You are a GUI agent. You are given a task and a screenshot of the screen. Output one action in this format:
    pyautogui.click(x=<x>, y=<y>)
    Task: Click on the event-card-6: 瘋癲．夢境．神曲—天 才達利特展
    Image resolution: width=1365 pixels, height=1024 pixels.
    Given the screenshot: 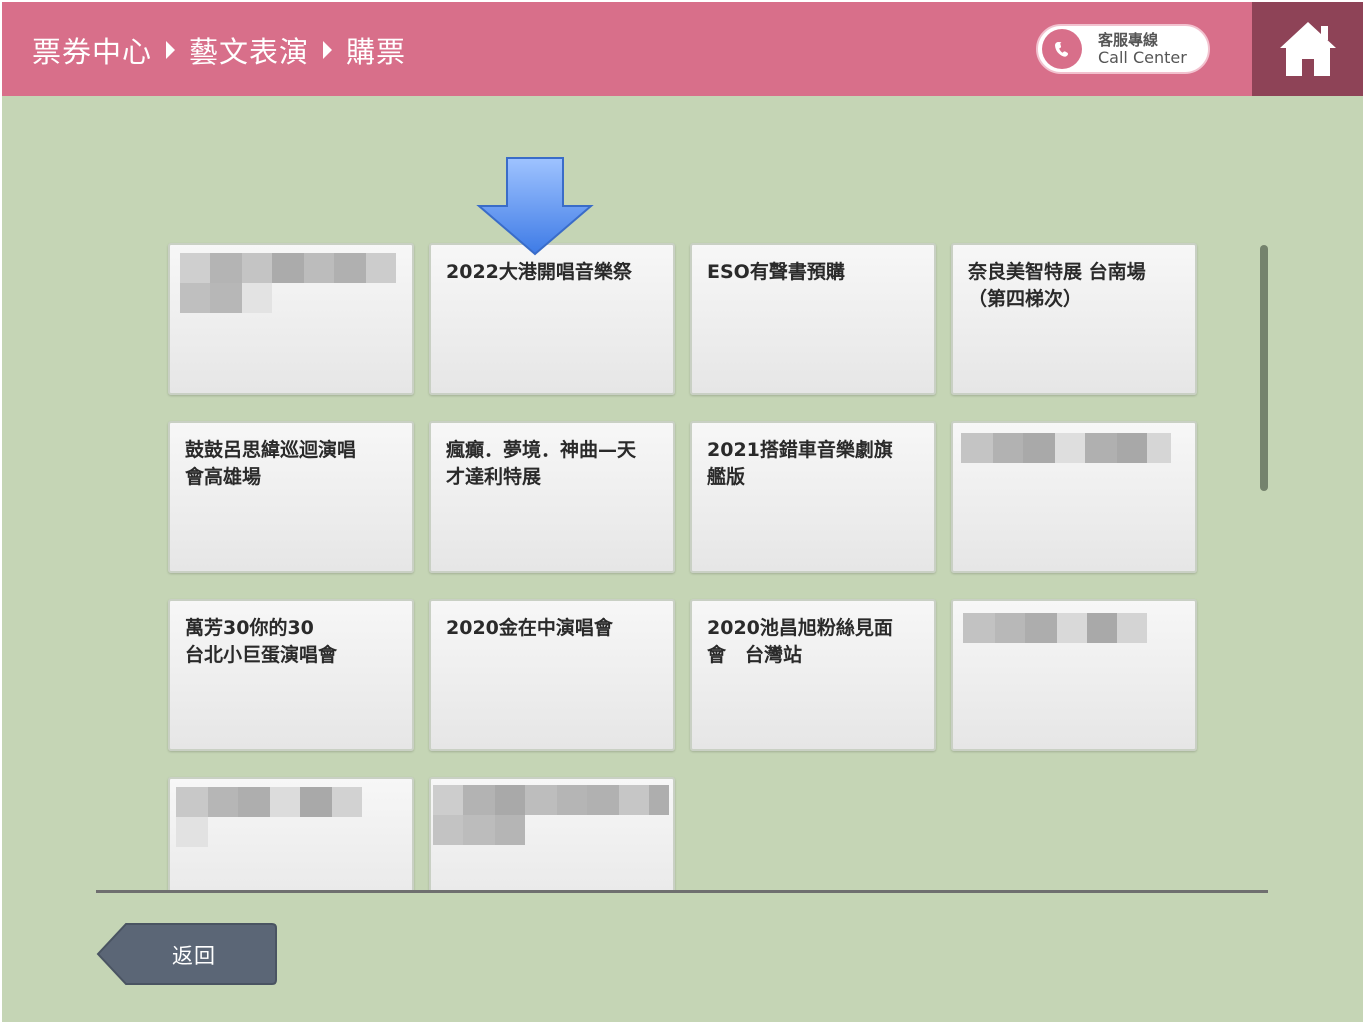 What is the action you would take?
    pyautogui.click(x=552, y=497)
    